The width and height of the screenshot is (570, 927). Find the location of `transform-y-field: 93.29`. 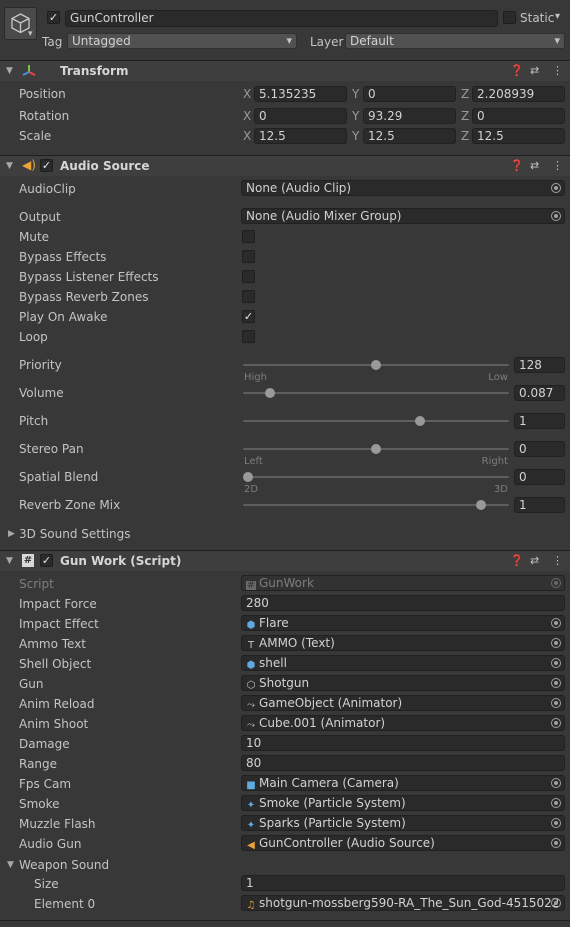

transform-y-field: 93.29 is located at coordinates (409, 116).